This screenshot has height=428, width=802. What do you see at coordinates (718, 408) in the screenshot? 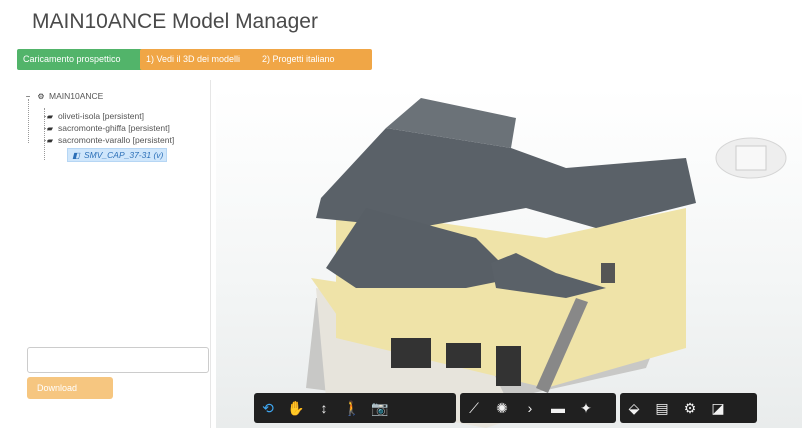
I see `fullscreen-icon: ◪` at bounding box center [718, 408].